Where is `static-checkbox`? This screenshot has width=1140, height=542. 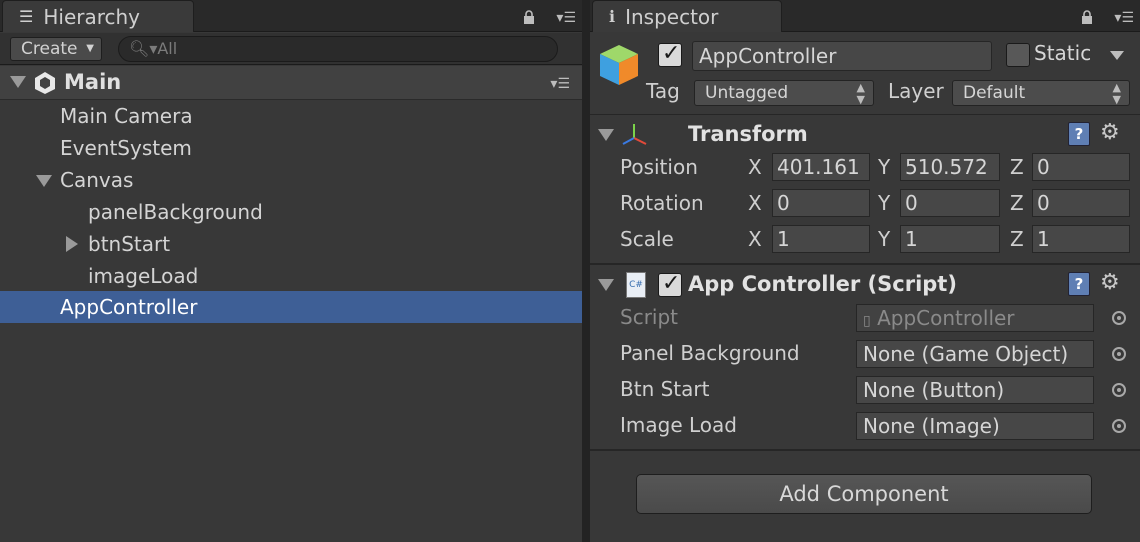 static-checkbox is located at coordinates (1018, 55).